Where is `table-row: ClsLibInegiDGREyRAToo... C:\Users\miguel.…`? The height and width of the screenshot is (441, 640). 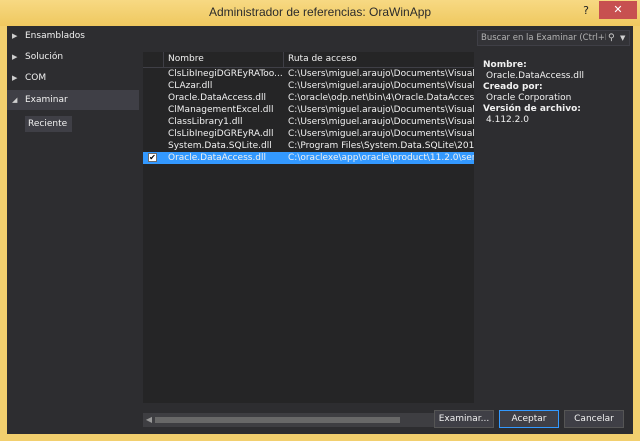
table-row: ClsLibInegiDGREyRAToo... C:\Users\miguel.… is located at coordinates (308, 74).